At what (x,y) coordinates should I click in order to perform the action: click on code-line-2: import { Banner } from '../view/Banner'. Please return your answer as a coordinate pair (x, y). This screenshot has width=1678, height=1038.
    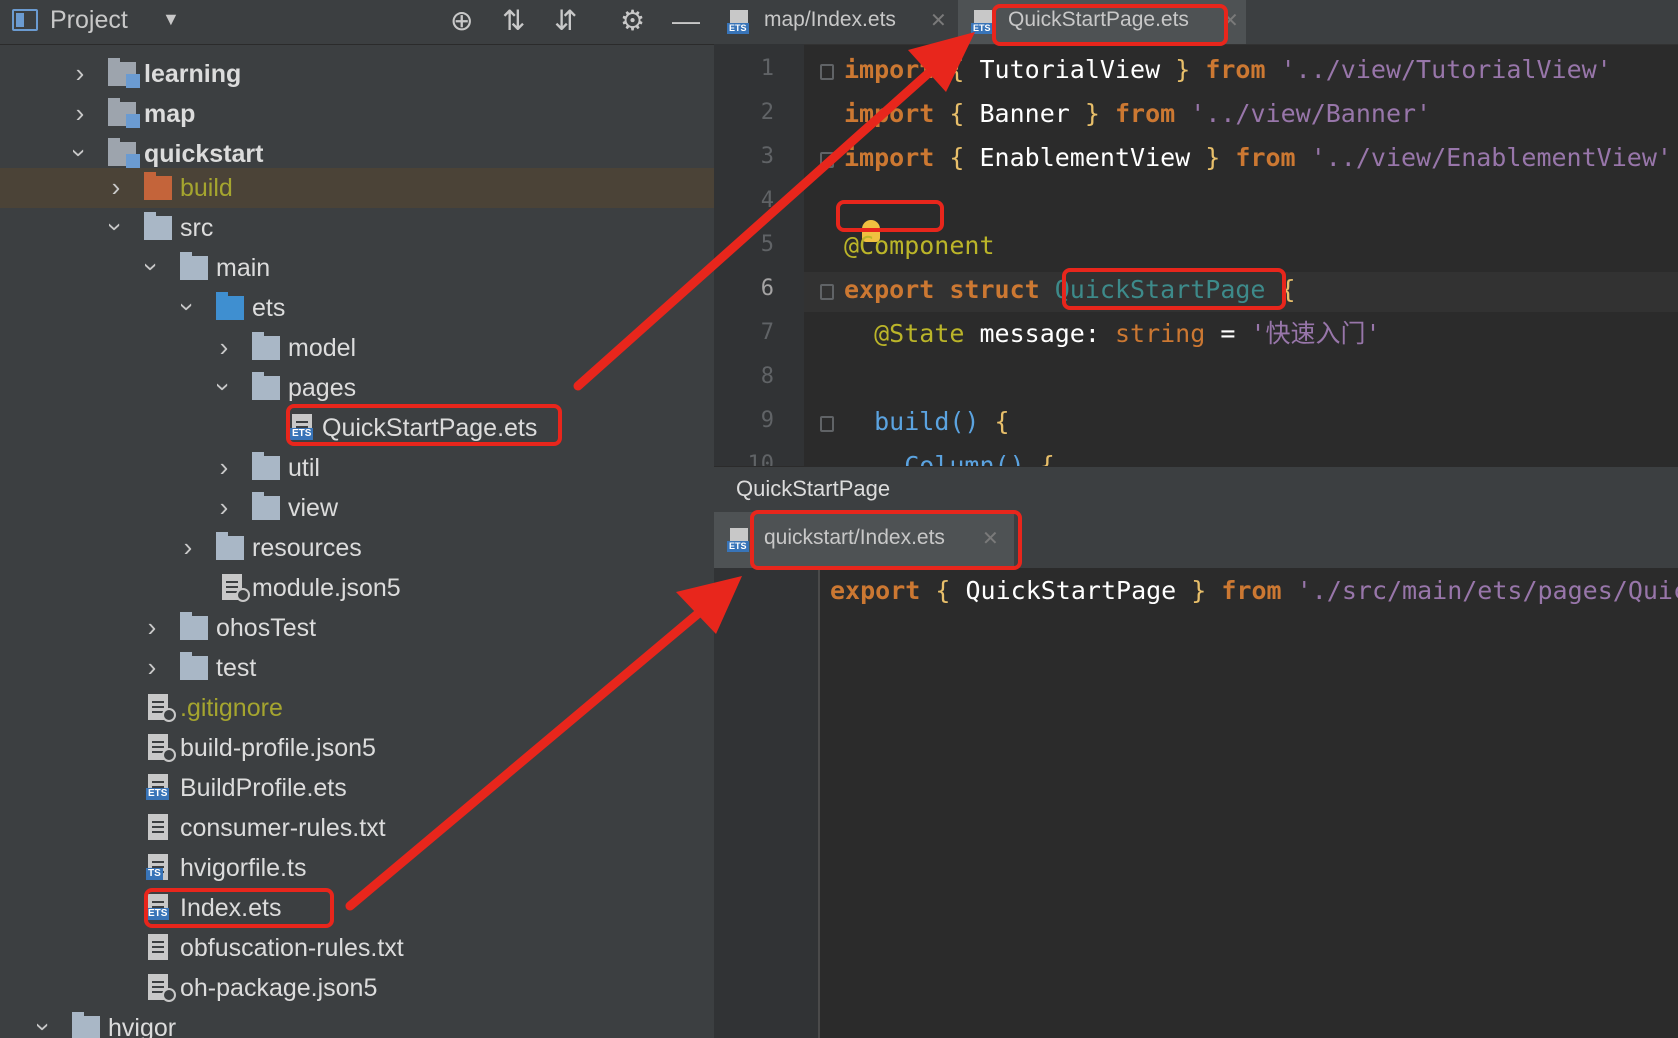
    Looking at the image, I should click on (1137, 114).